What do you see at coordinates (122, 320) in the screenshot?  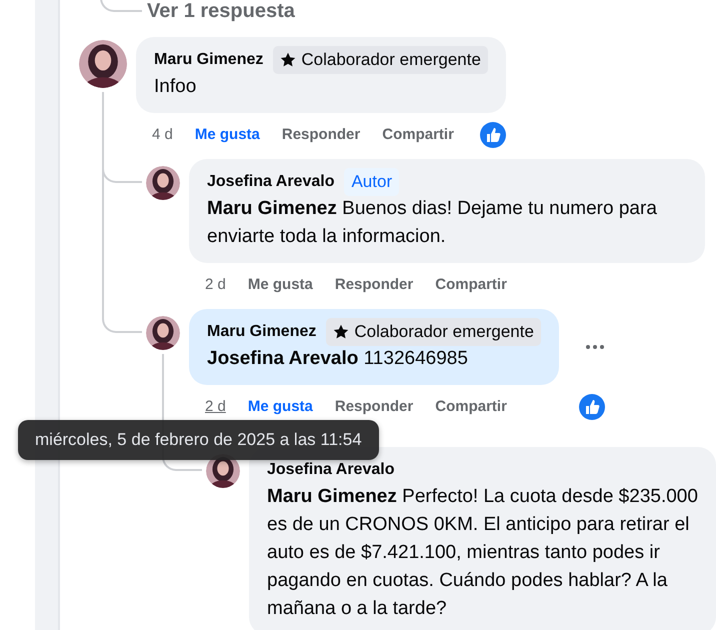 I see `thread-connector` at bounding box center [122, 320].